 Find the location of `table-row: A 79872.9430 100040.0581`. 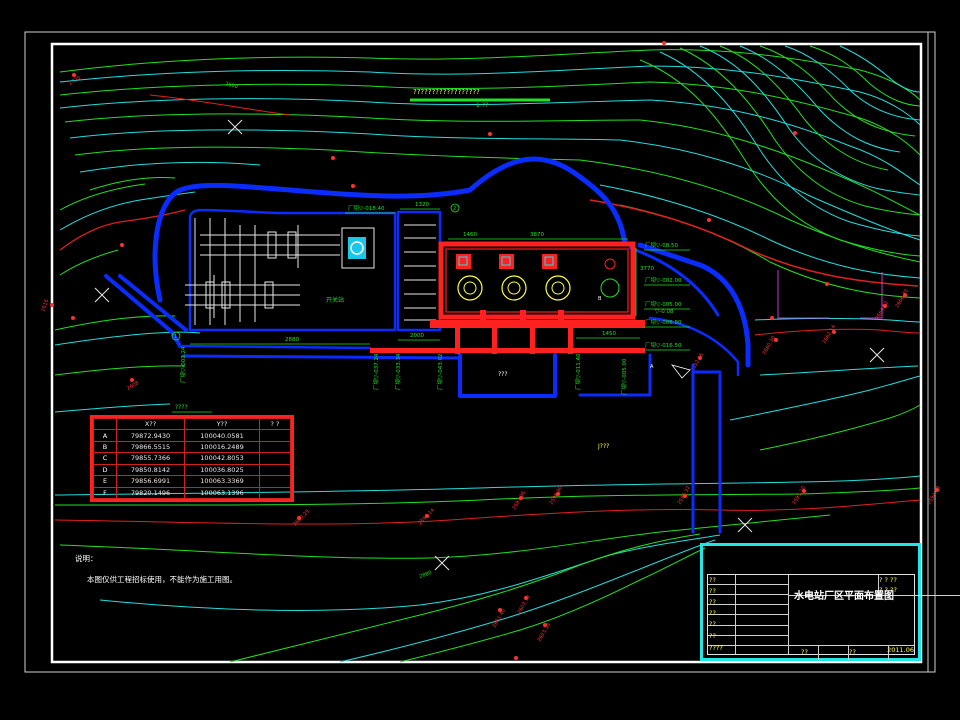

table-row: A 79872.9430 100040.0581 is located at coordinates (192, 435).